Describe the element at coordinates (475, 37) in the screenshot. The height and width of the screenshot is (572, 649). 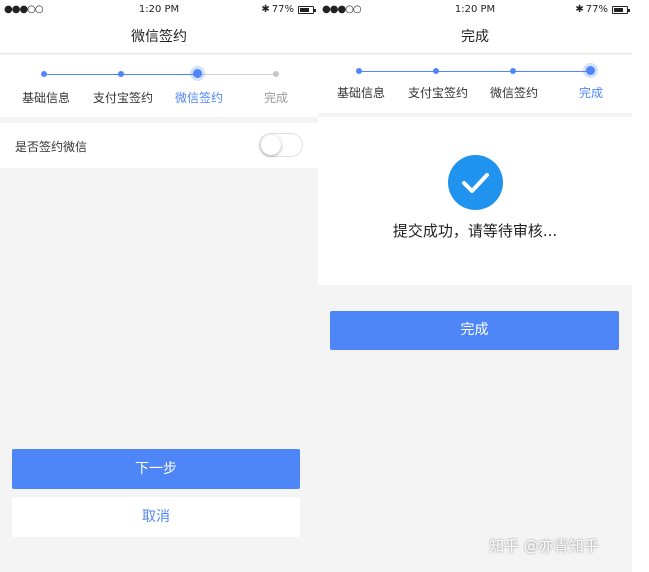
I see `page-title: 完成` at that location.